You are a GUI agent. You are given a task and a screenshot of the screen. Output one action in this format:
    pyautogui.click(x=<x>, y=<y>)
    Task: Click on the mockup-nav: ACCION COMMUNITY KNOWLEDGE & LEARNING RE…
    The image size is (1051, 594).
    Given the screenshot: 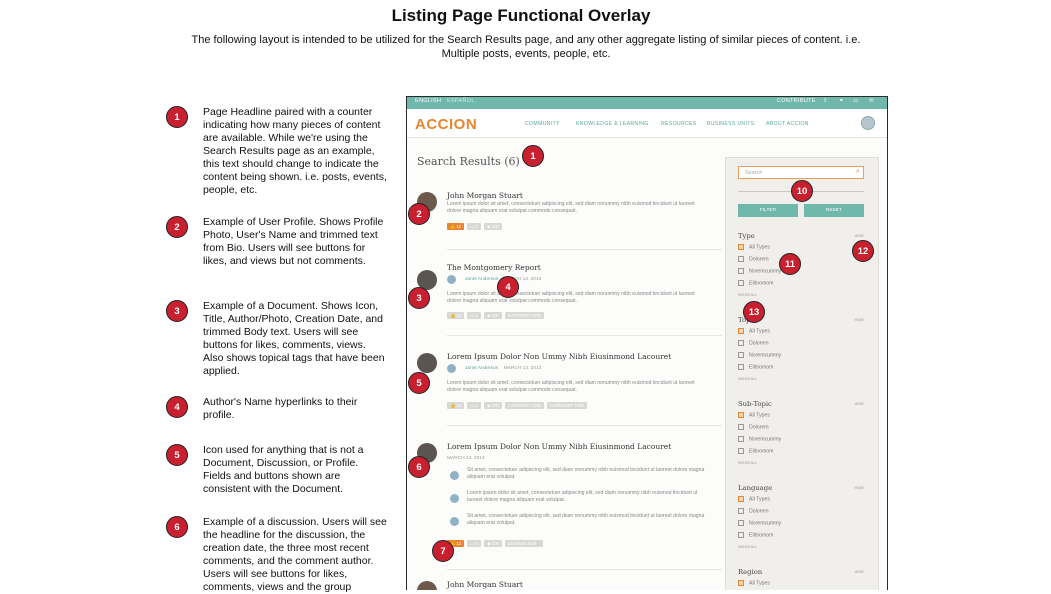 What is the action you would take?
    pyautogui.click(x=647, y=123)
    